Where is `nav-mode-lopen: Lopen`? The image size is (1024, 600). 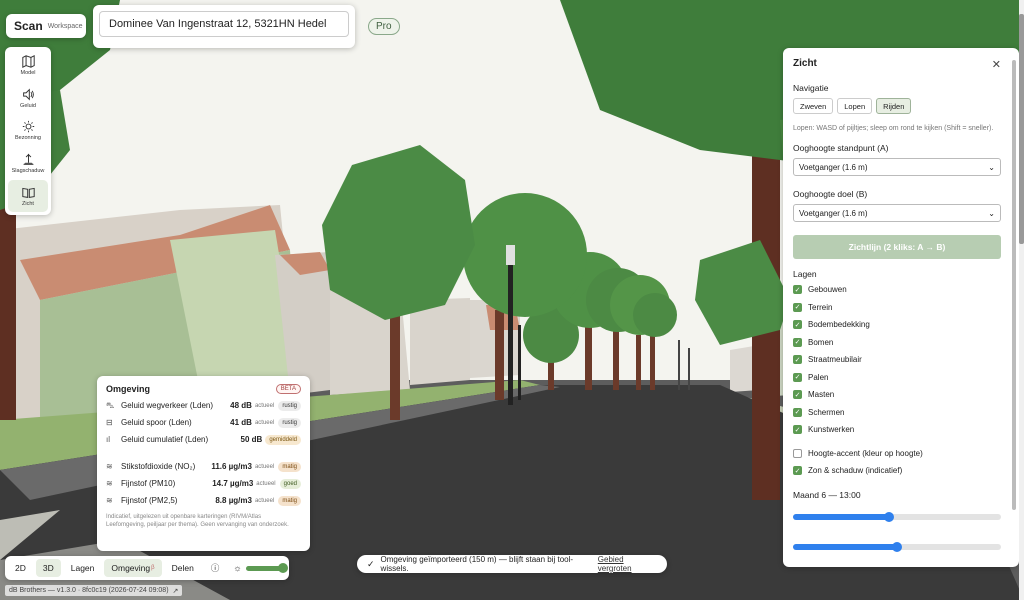
nav-mode-lopen: Lopen is located at coordinates (855, 106).